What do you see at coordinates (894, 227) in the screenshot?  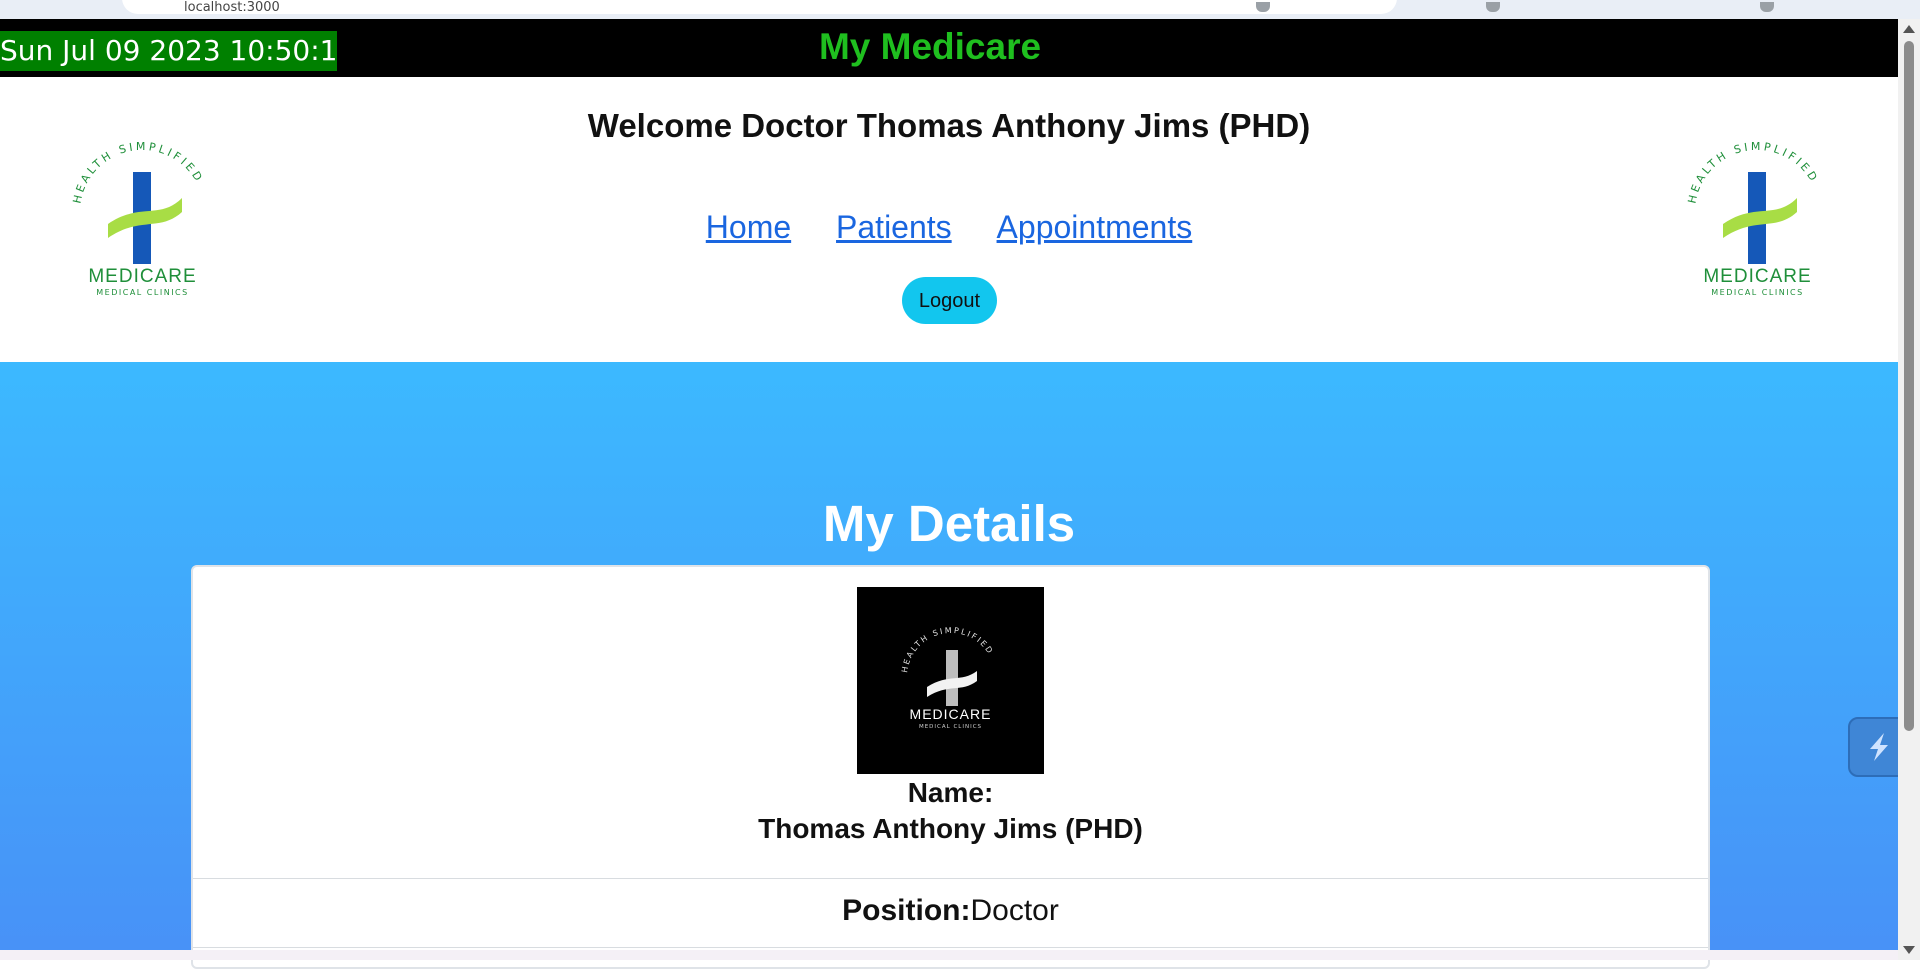 I see `nav-patients-link: Patients` at bounding box center [894, 227].